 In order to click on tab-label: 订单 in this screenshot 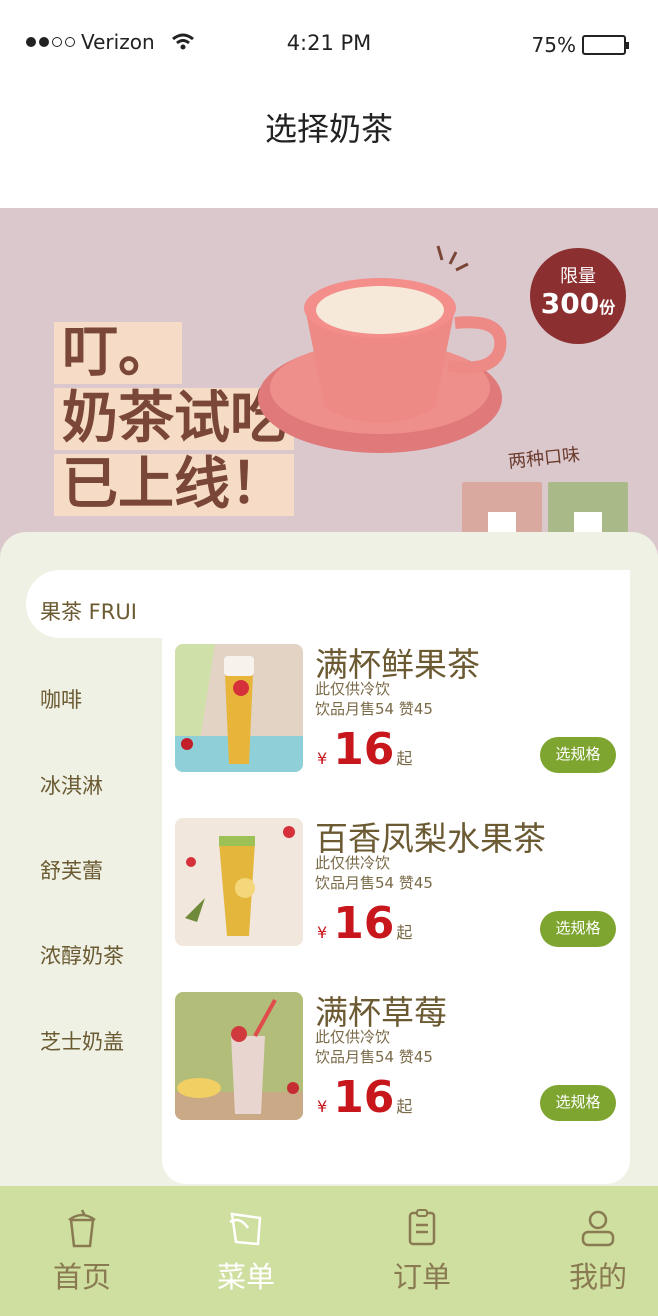, I will do `click(421, 1277)`.